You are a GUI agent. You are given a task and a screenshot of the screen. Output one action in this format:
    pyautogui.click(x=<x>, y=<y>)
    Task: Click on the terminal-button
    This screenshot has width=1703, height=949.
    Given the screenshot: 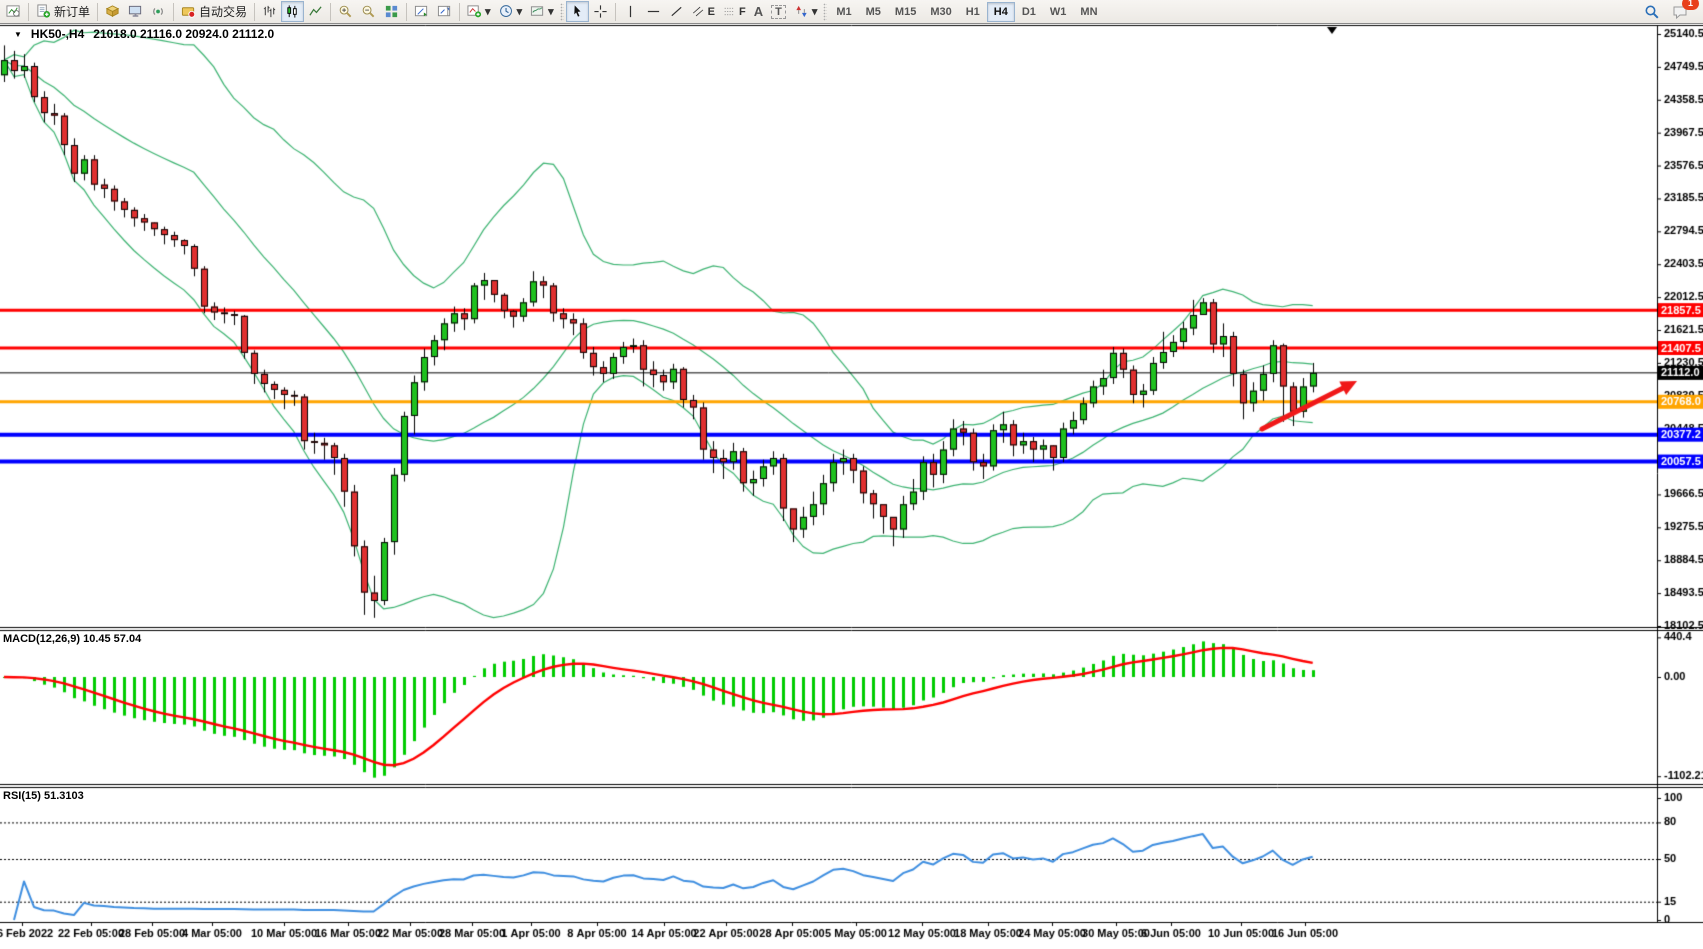 What is the action you would take?
    pyautogui.click(x=135, y=11)
    